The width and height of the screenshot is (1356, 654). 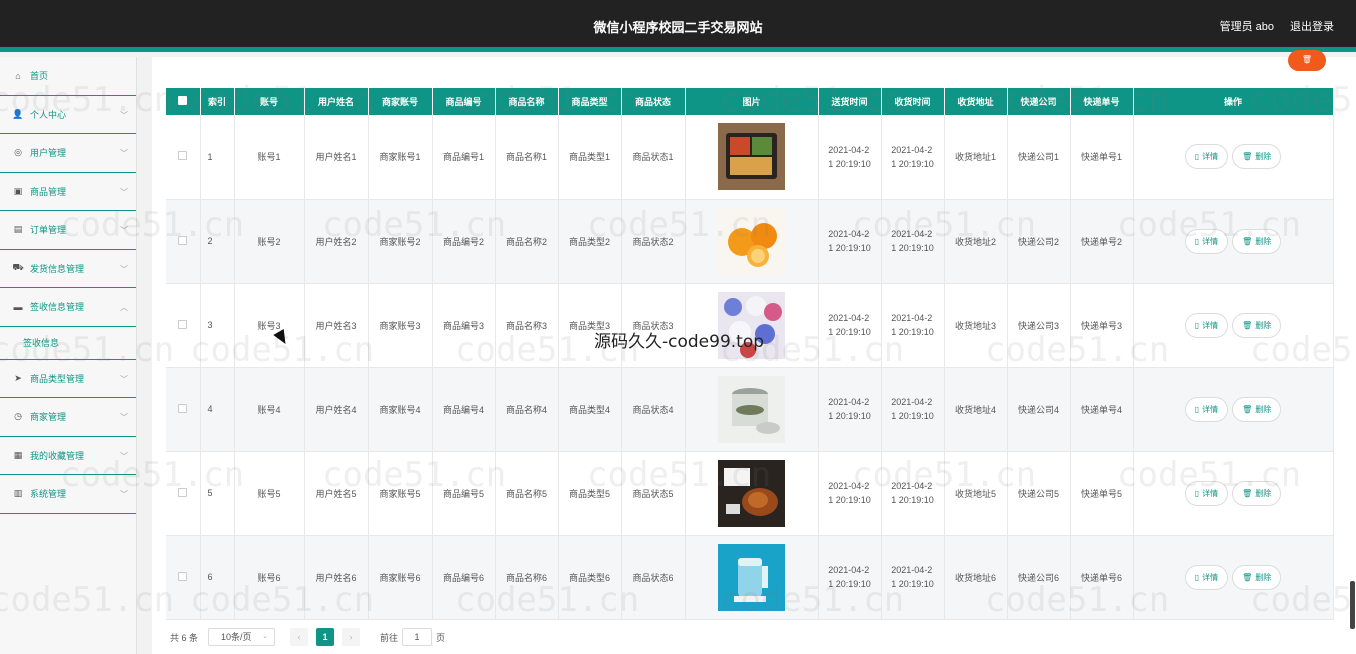 I want to click on sidebar-item-label: 订单管理, so click(x=48, y=230).